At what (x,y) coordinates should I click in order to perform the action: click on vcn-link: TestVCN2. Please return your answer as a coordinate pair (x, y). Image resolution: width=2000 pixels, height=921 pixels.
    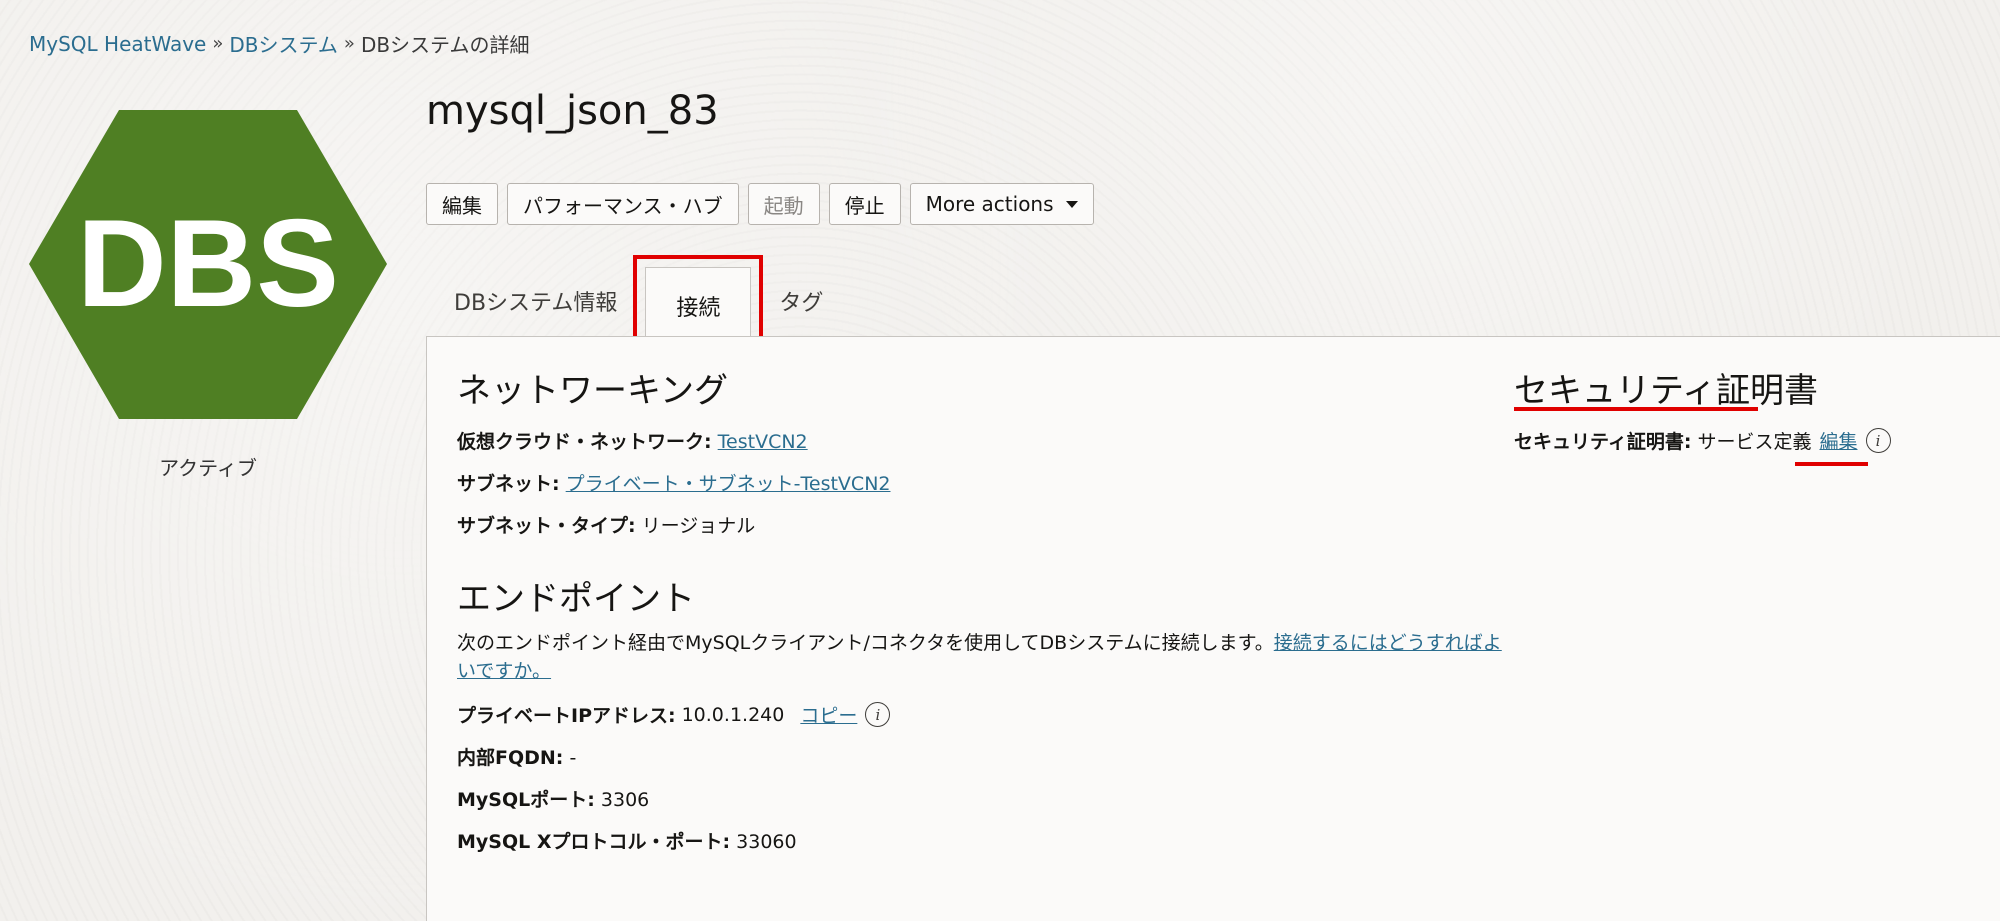
    Looking at the image, I should click on (763, 442).